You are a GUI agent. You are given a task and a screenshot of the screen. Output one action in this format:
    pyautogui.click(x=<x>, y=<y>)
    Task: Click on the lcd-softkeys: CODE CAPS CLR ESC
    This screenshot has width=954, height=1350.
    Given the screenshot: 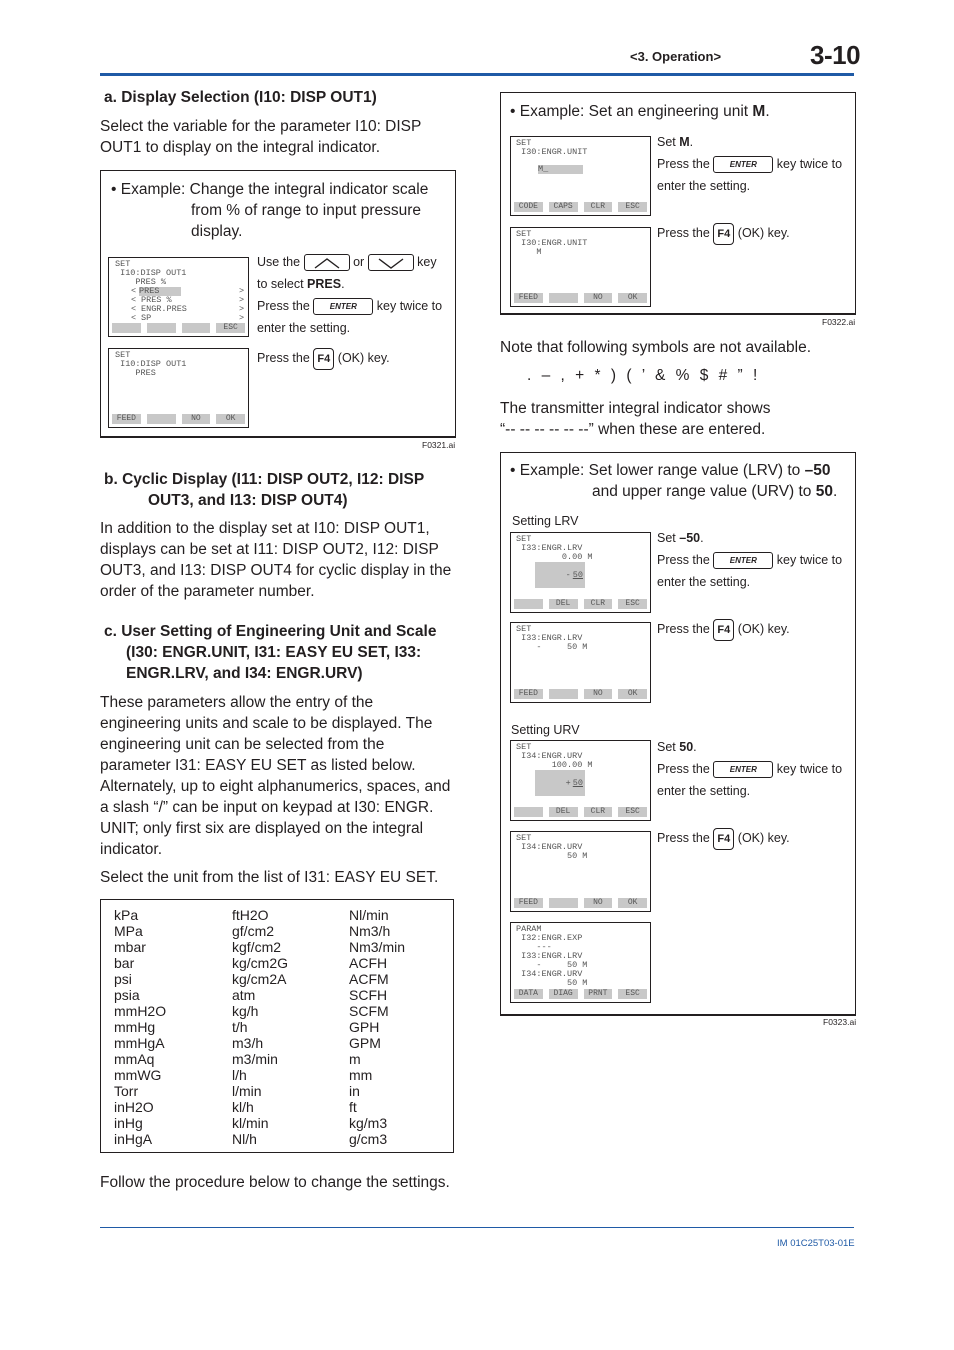 What is the action you would take?
    pyautogui.click(x=580, y=207)
    